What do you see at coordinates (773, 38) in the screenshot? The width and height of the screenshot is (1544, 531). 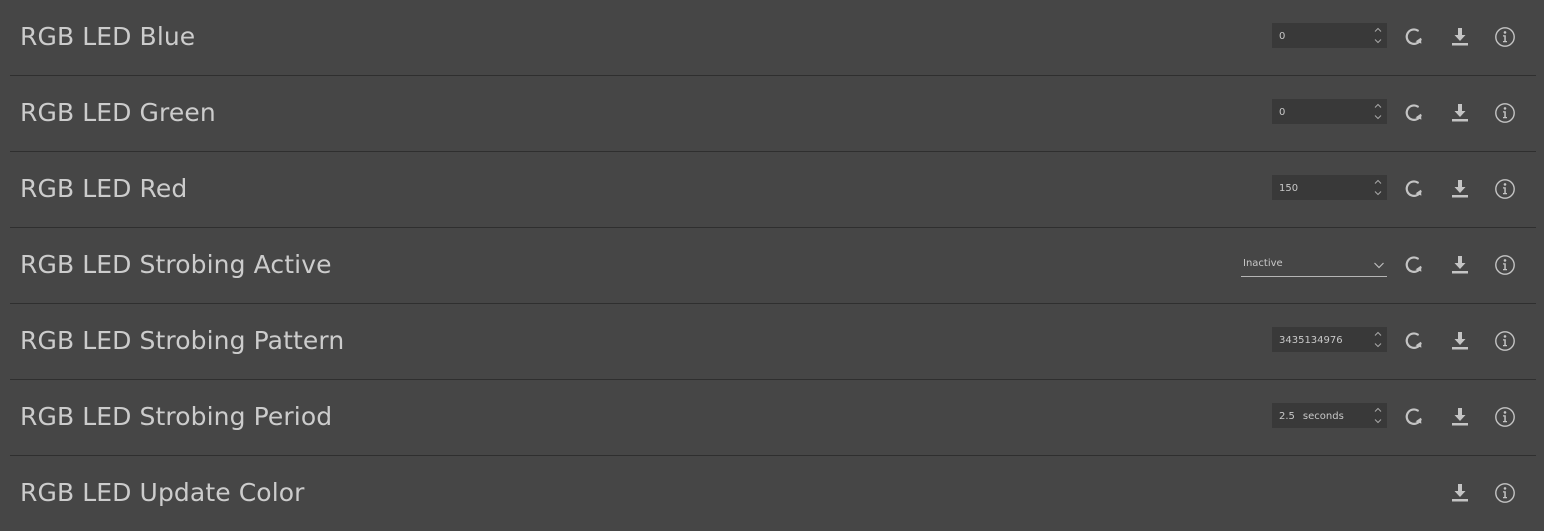 I see `feature-row-rgb-led-blue: RGB LED Blue 0` at bounding box center [773, 38].